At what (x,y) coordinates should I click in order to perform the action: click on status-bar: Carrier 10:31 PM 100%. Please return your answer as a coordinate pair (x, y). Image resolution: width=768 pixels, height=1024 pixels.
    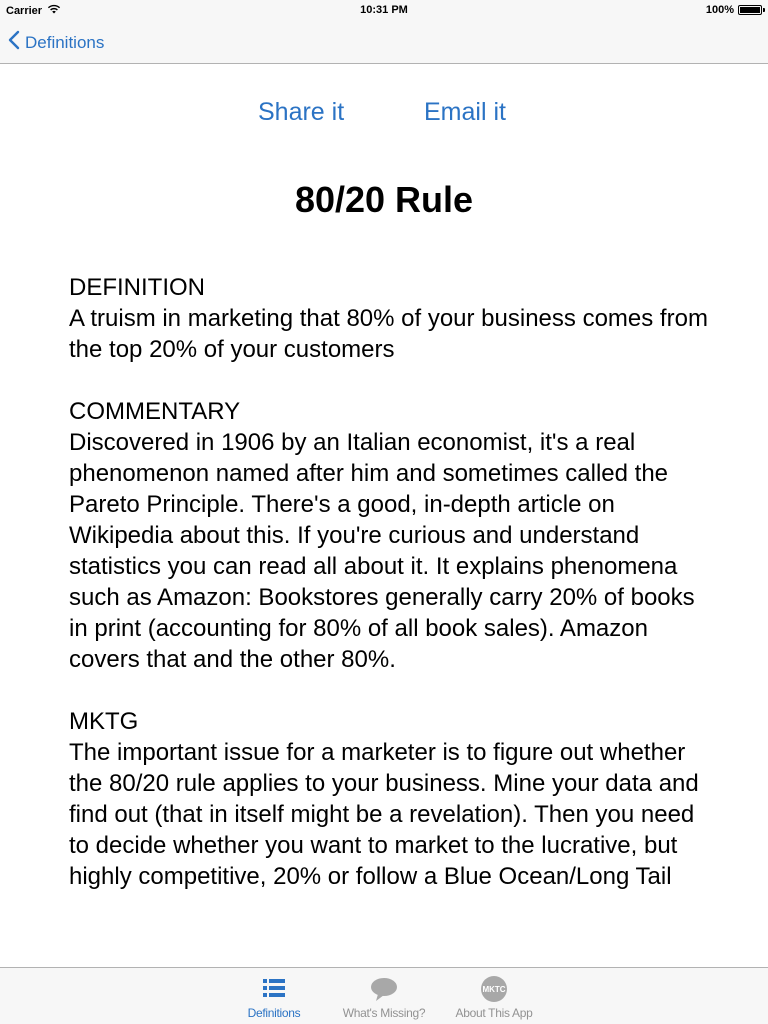
    Looking at the image, I should click on (384, 10).